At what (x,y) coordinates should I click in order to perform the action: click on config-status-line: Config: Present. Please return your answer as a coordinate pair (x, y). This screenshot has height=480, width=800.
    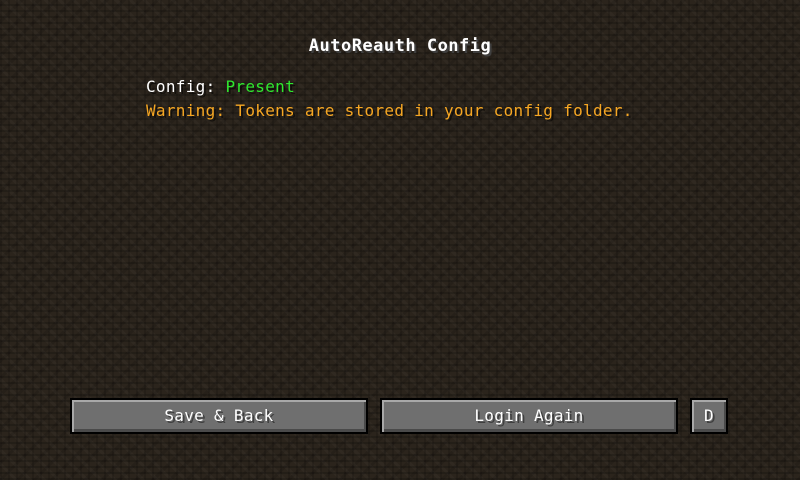
    Looking at the image, I should click on (220, 86).